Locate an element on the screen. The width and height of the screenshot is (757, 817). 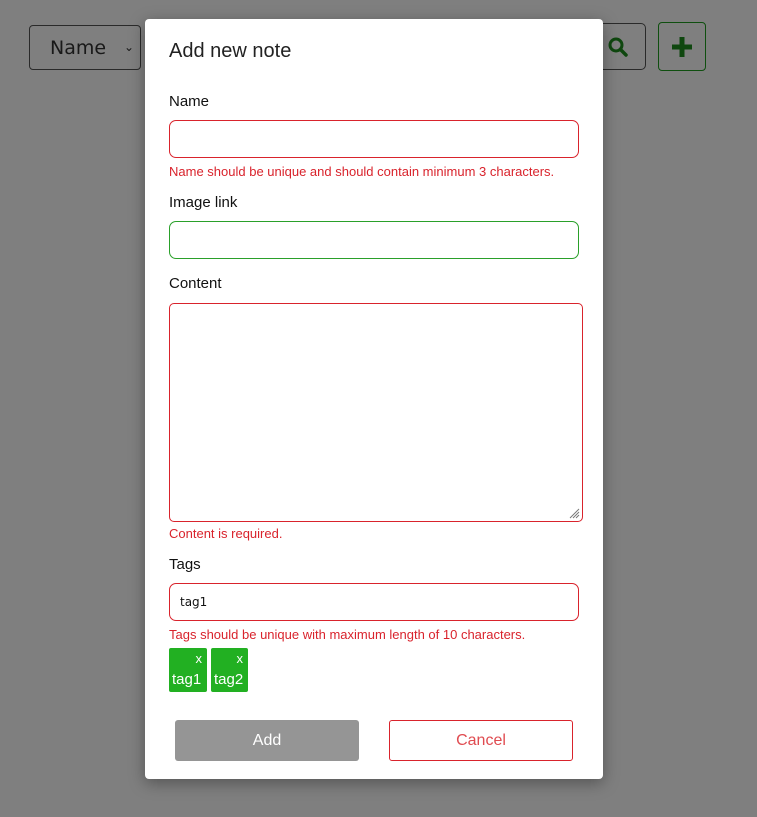
tag-chip-label: tag1 is located at coordinates (187, 679).